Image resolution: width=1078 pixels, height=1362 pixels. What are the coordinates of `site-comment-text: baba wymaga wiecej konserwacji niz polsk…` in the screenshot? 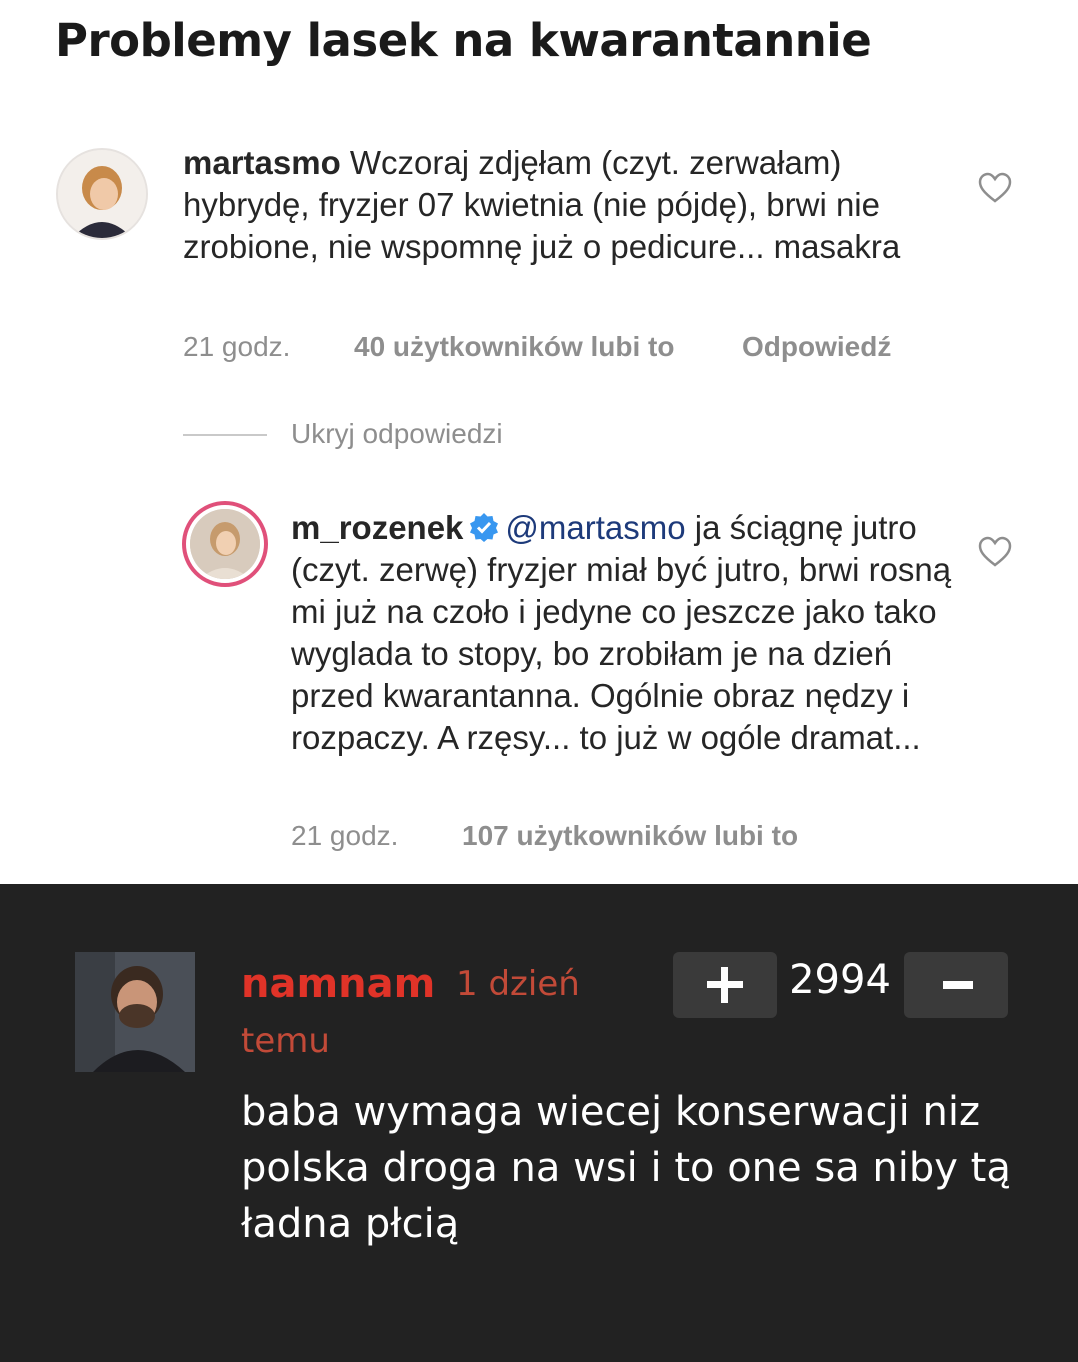 It's located at (626, 1168).